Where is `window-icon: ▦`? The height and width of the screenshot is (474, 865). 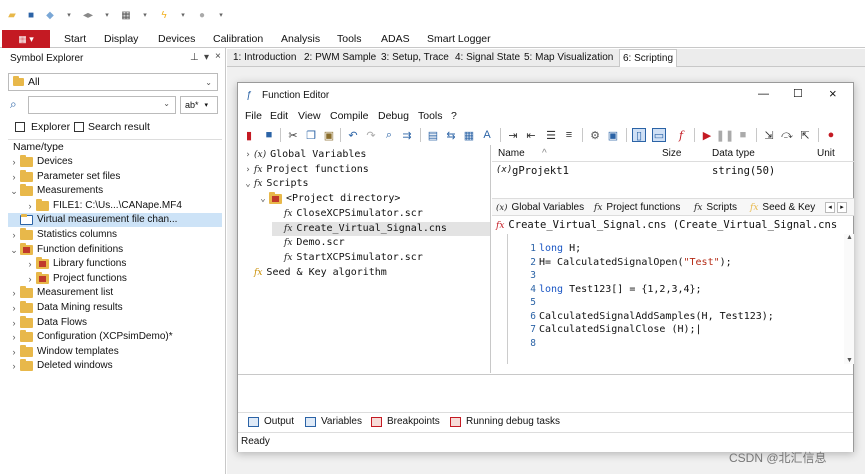
window-icon: ▦ is located at coordinates (126, 15).